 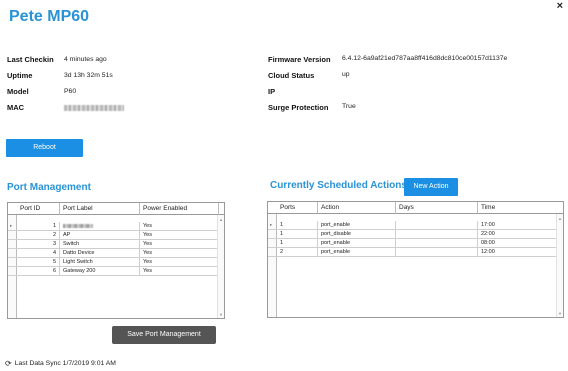 I want to click on column-header-port-id: Port ID, so click(x=38, y=209).